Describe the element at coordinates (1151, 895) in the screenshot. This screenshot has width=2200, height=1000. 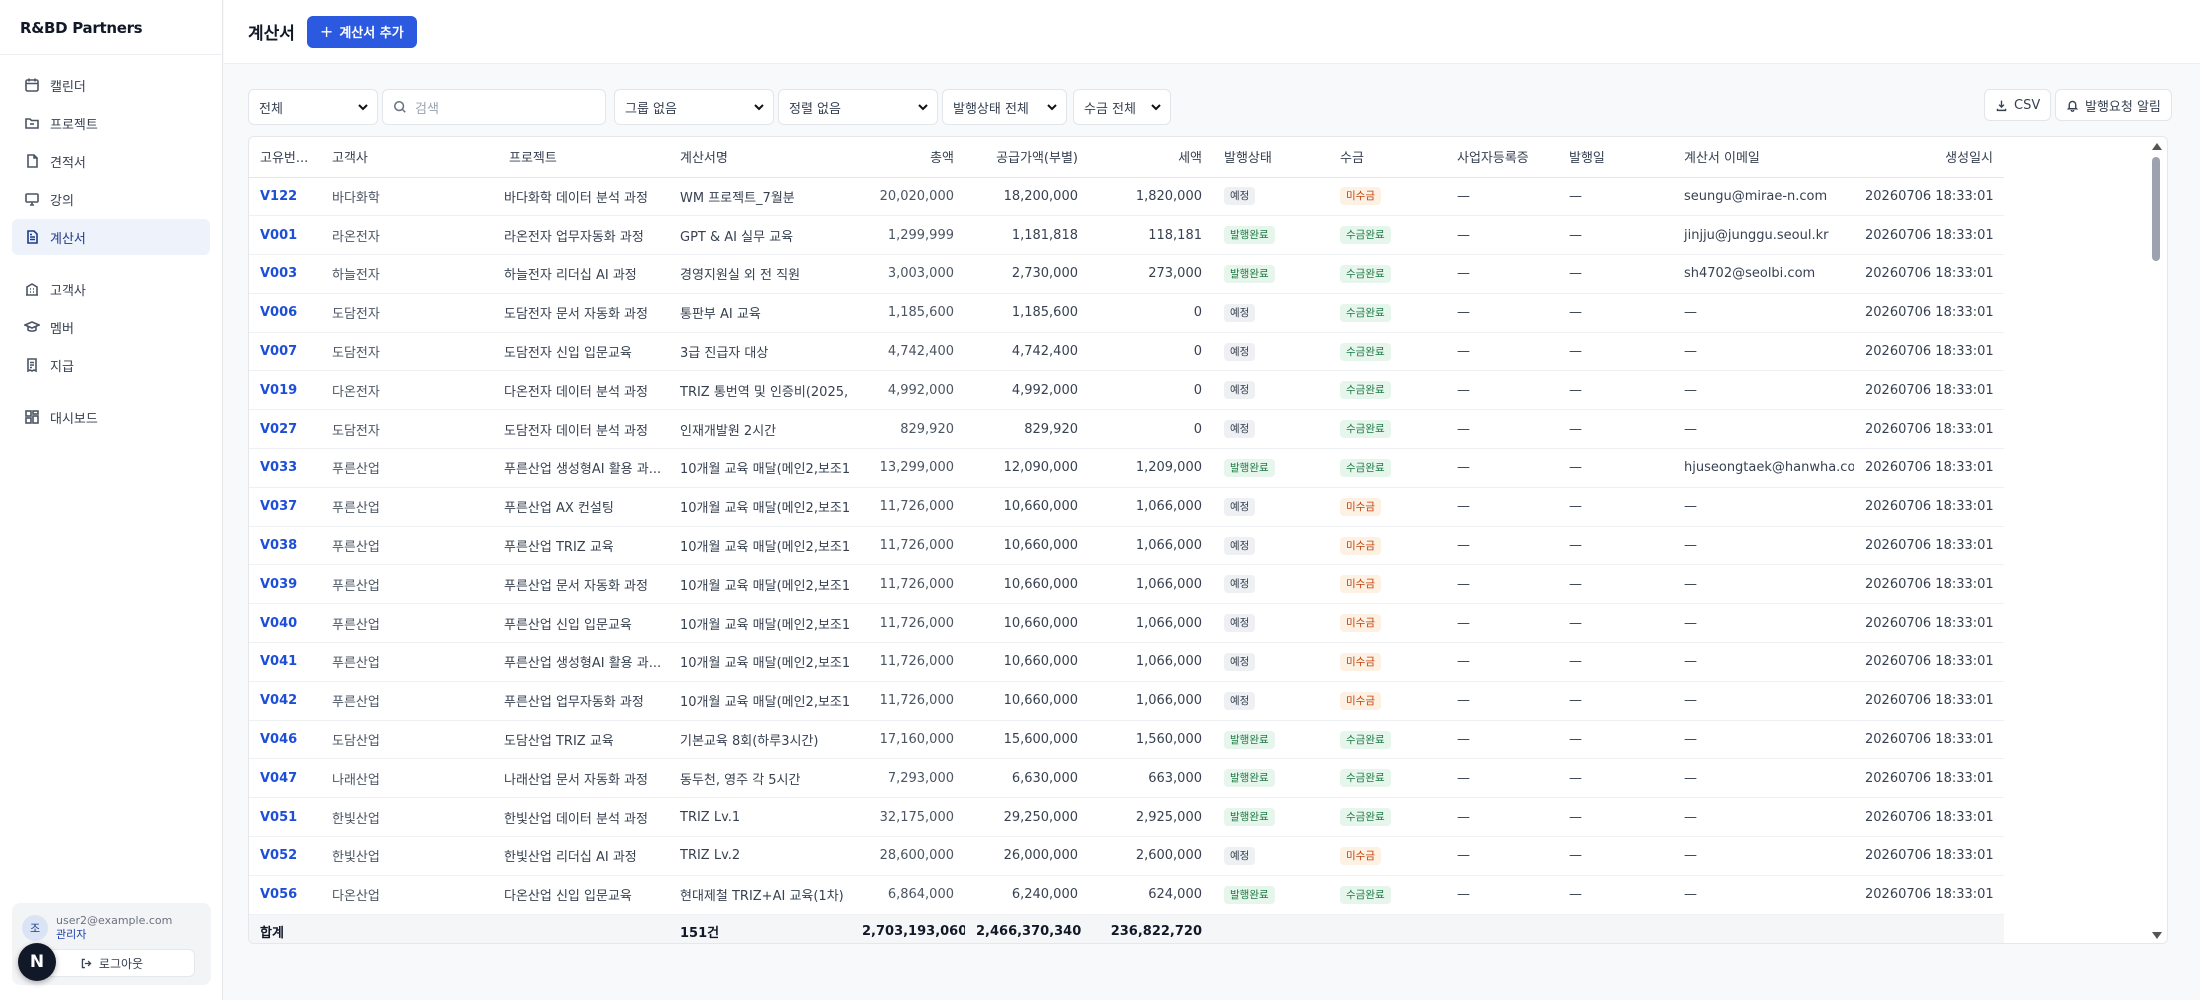
I see `tax-cell: 624,000` at that location.